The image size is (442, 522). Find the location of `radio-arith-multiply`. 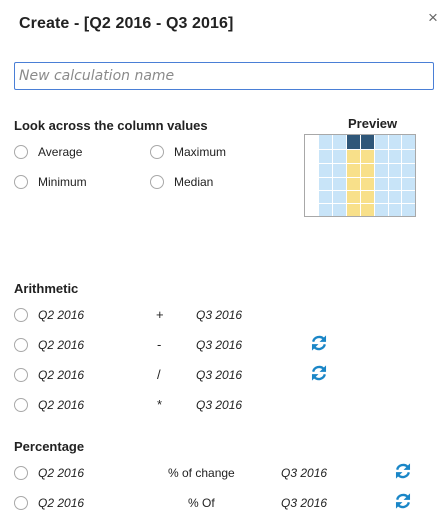

radio-arith-multiply is located at coordinates (21, 405).